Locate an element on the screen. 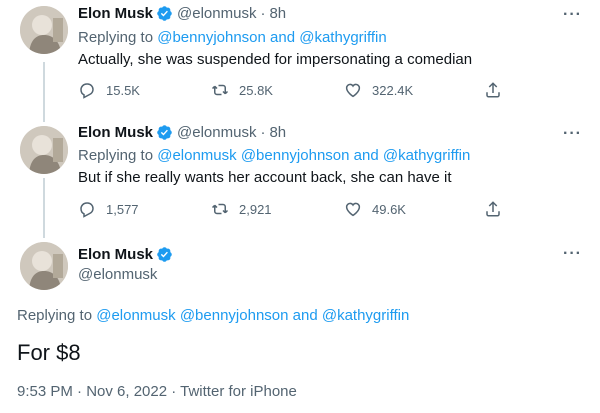  retweet-count: 2,921 is located at coordinates (255, 209).